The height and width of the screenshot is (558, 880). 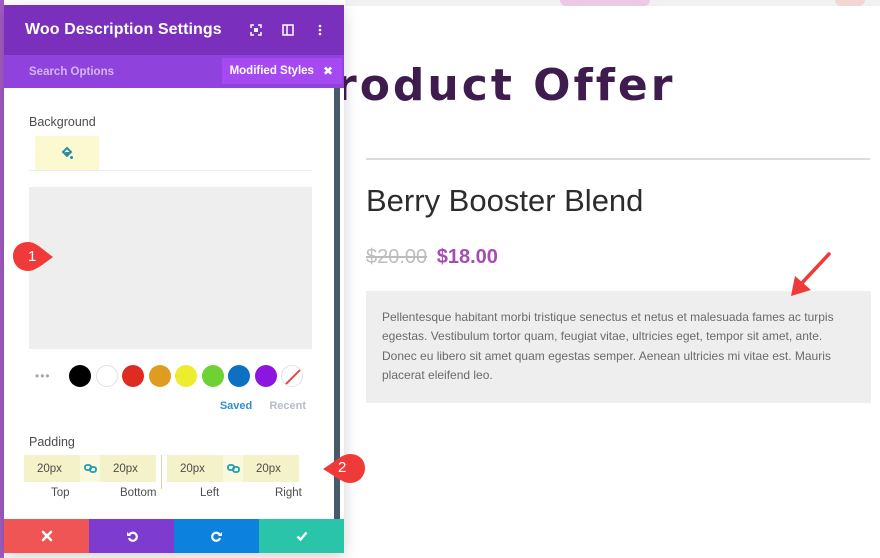 What do you see at coordinates (236, 406) in the screenshot?
I see `saved-colors-tab: Saved` at bounding box center [236, 406].